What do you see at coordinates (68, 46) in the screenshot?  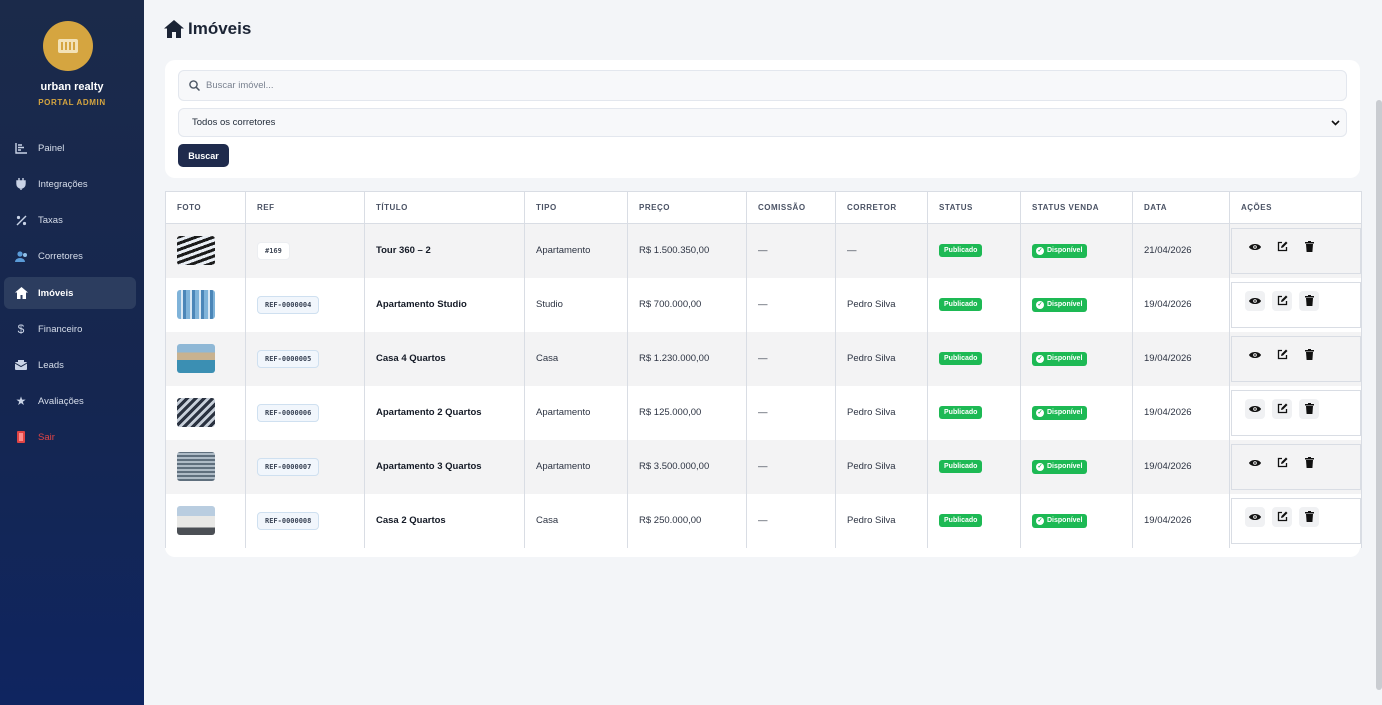 I see `brand-logo` at bounding box center [68, 46].